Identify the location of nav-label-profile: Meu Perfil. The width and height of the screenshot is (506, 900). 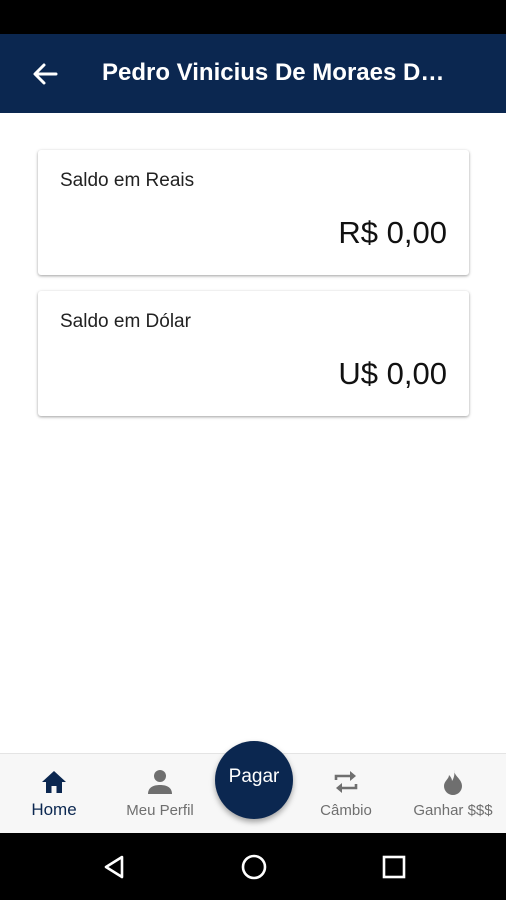
(160, 810).